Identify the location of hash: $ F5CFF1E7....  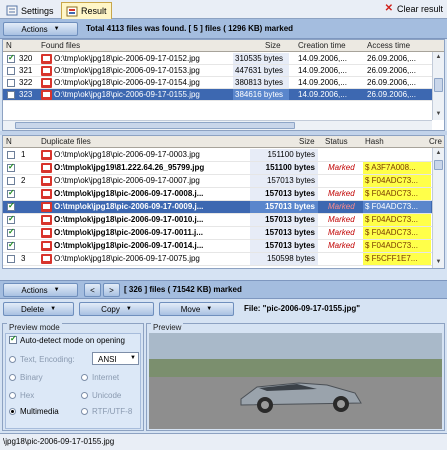
(397, 259).